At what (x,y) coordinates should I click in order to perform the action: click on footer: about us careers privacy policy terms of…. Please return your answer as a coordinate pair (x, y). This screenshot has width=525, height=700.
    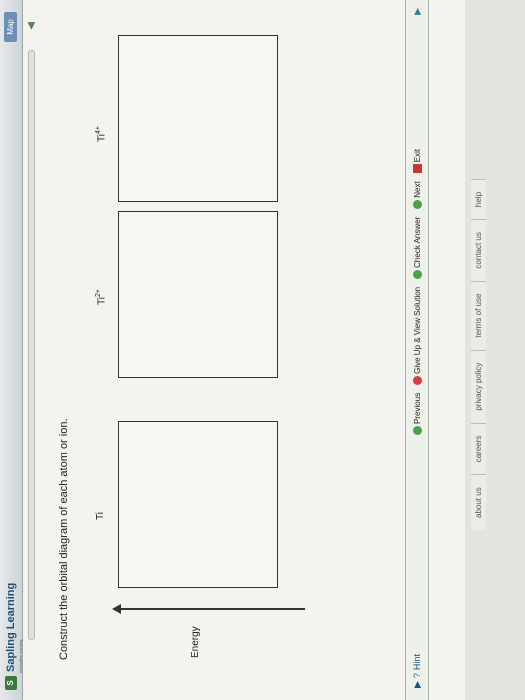
    Looking at the image, I should click on (495, 350).